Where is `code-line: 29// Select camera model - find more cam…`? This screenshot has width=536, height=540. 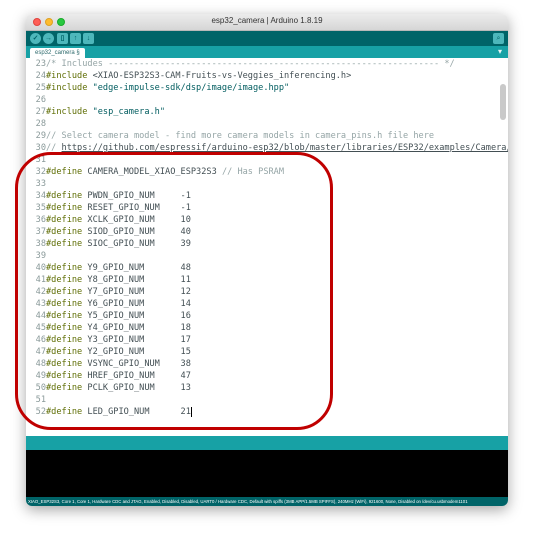 code-line: 29// Select camera model - find more cam… is located at coordinates (230, 136).